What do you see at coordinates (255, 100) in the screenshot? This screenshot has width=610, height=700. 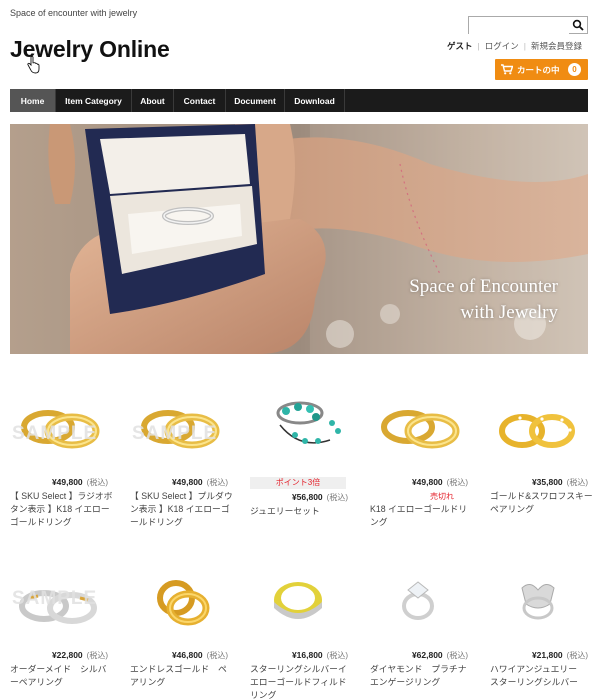 I see `nav-document: Document` at bounding box center [255, 100].